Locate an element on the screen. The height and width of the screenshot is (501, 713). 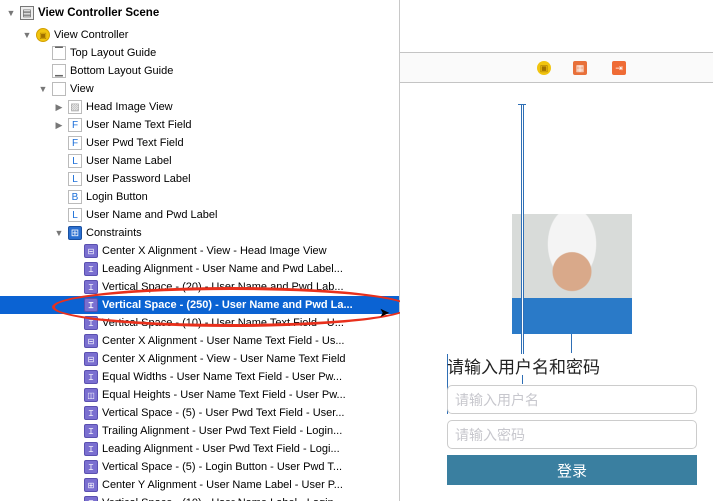
subview-label: Head Image View is located at coordinates (129, 107).